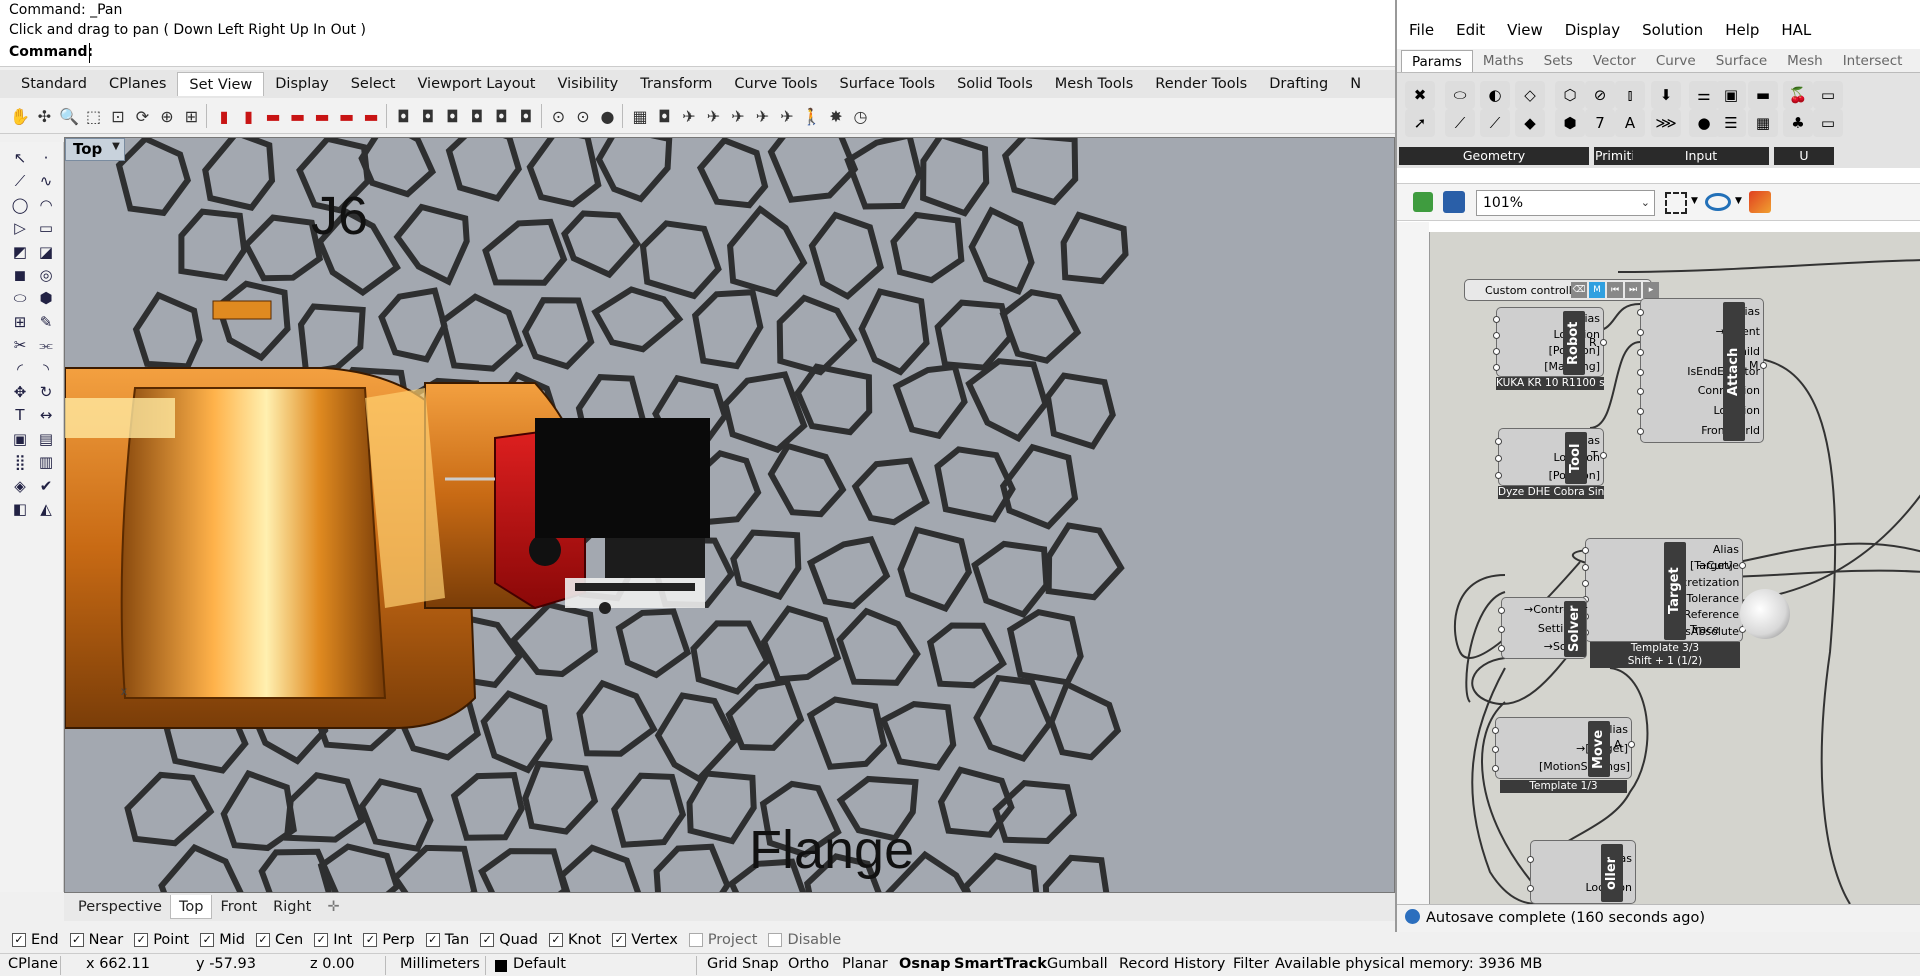 Image resolution: width=1920 pixels, height=976 pixels. What do you see at coordinates (1420, 95) in the screenshot?
I see `curve-param-icon: ✖` at bounding box center [1420, 95].